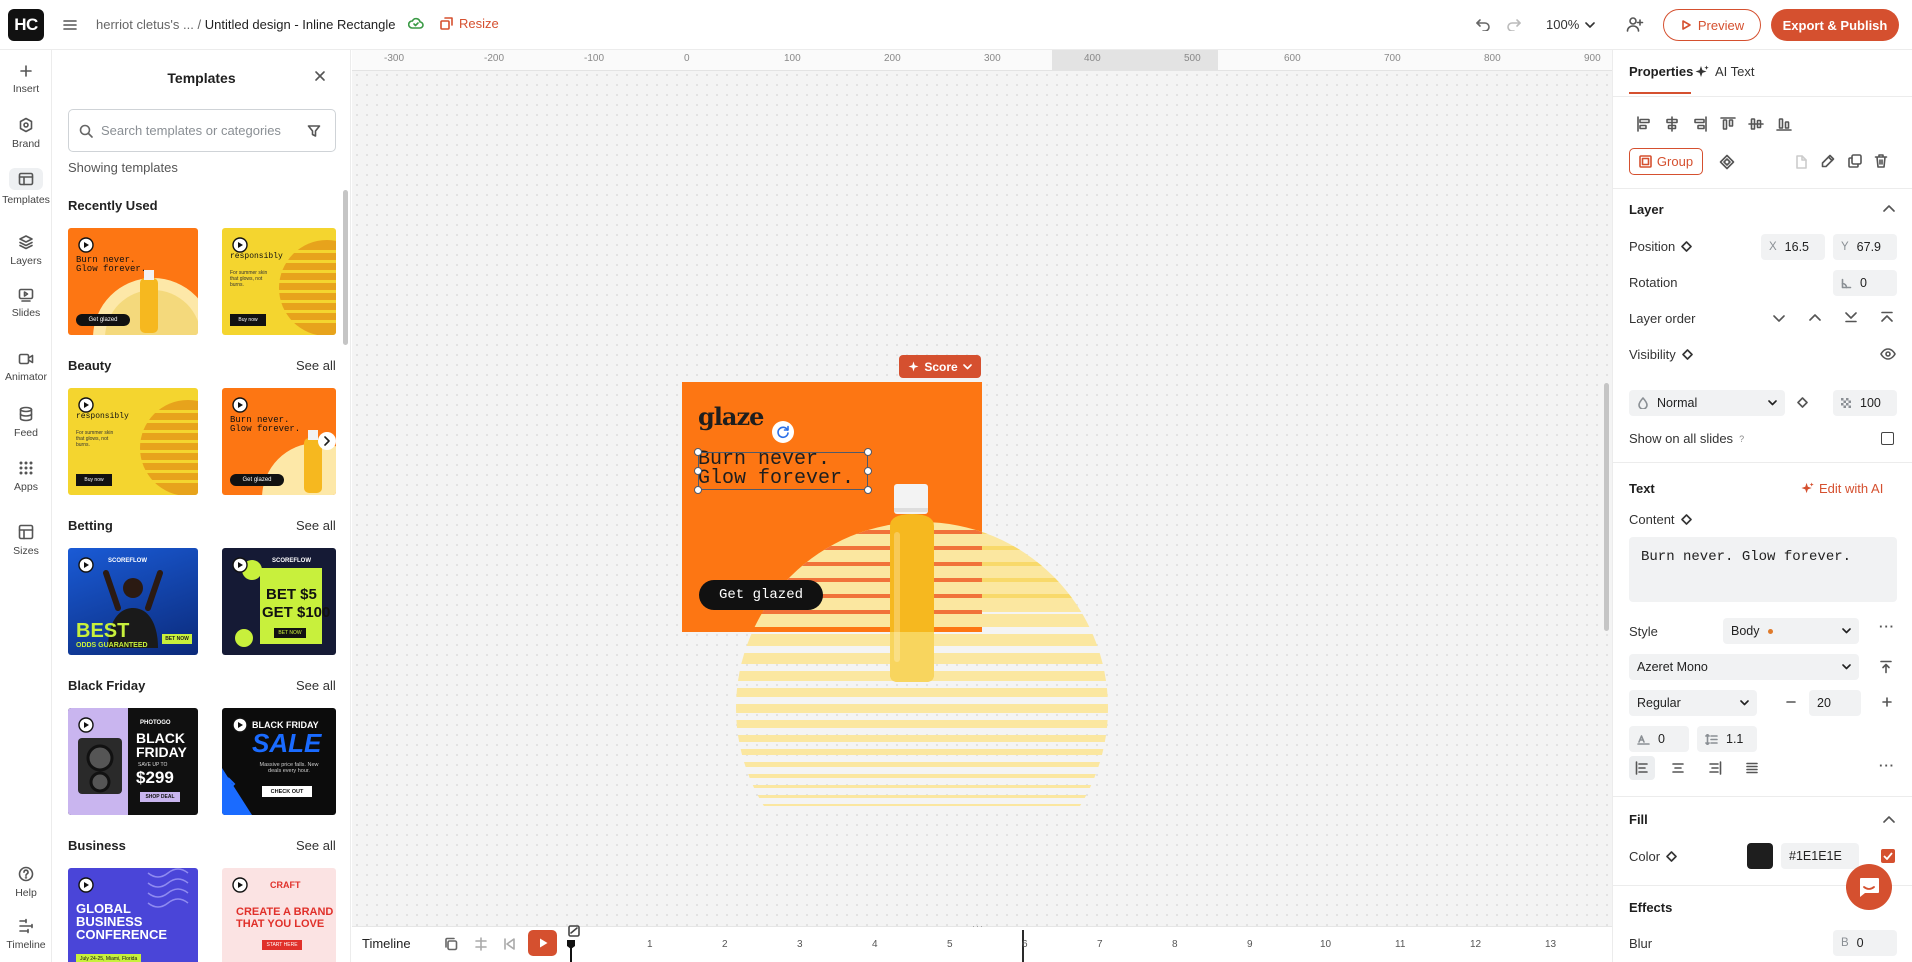 The width and height of the screenshot is (1912, 962). Describe the element at coordinates (1606, 507) in the screenshot. I see `canvas-scrollbar` at that location.